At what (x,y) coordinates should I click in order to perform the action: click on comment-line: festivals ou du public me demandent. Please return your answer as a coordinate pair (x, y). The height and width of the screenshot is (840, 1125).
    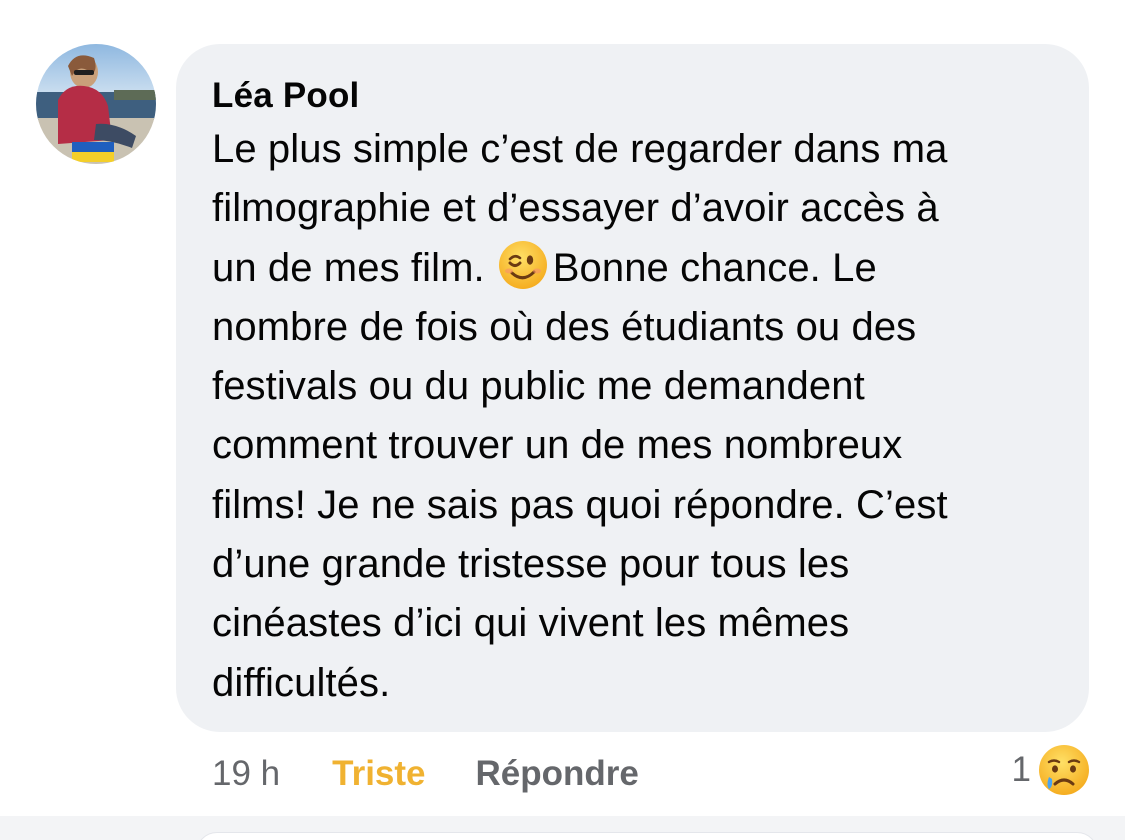
    Looking at the image, I should click on (538, 386).